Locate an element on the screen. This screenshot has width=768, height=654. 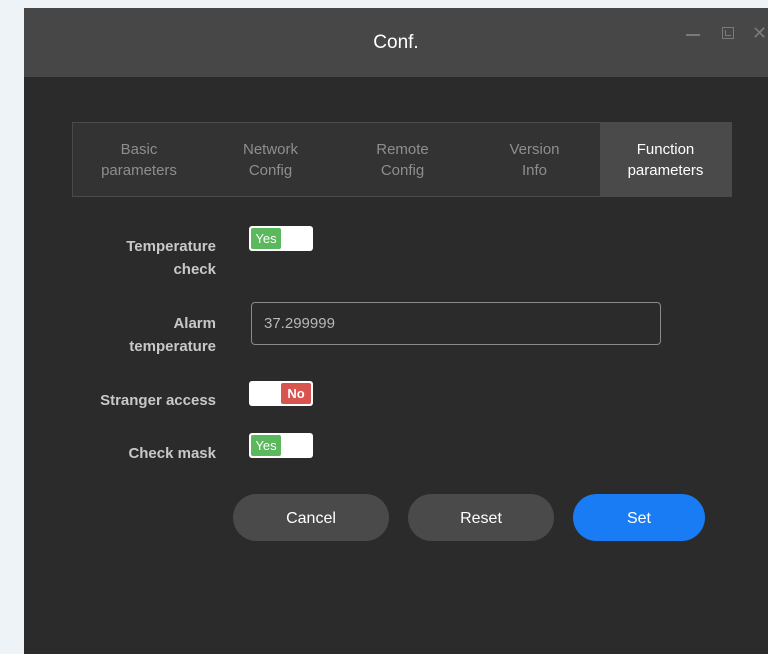
tab-version-info: Version Info is located at coordinates (534, 159).